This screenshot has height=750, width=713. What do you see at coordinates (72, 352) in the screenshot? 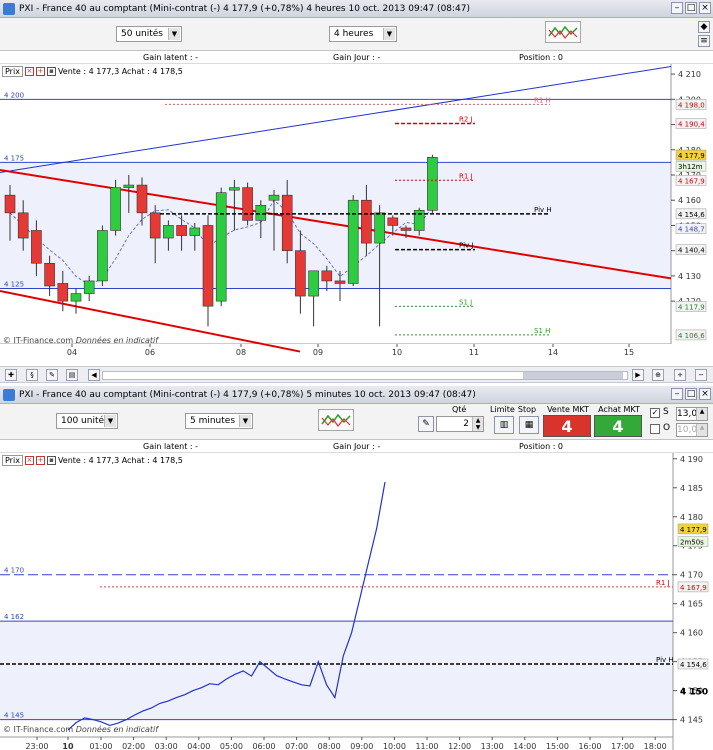
I see `x-tick-label: 04` at bounding box center [72, 352].